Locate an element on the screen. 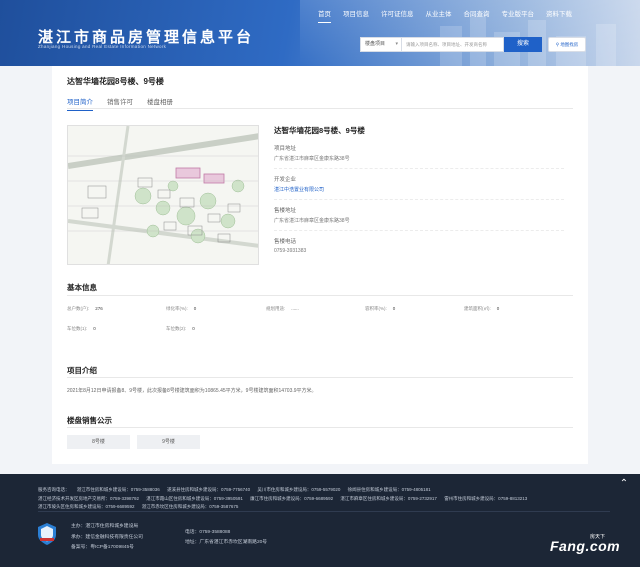 The image size is (640, 567). site-plan-drawing is located at coordinates (163, 195).